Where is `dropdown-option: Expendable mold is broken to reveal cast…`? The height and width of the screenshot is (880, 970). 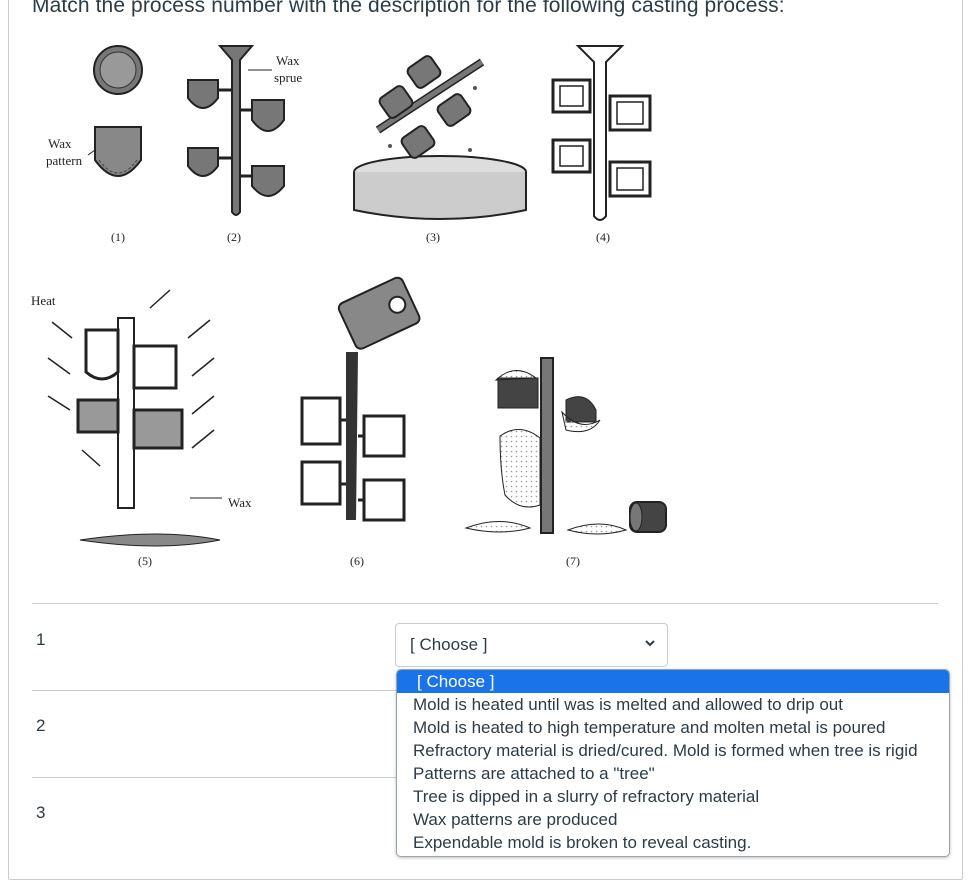
dropdown-option: Expendable mold is broken to reveal cast… is located at coordinates (673, 842).